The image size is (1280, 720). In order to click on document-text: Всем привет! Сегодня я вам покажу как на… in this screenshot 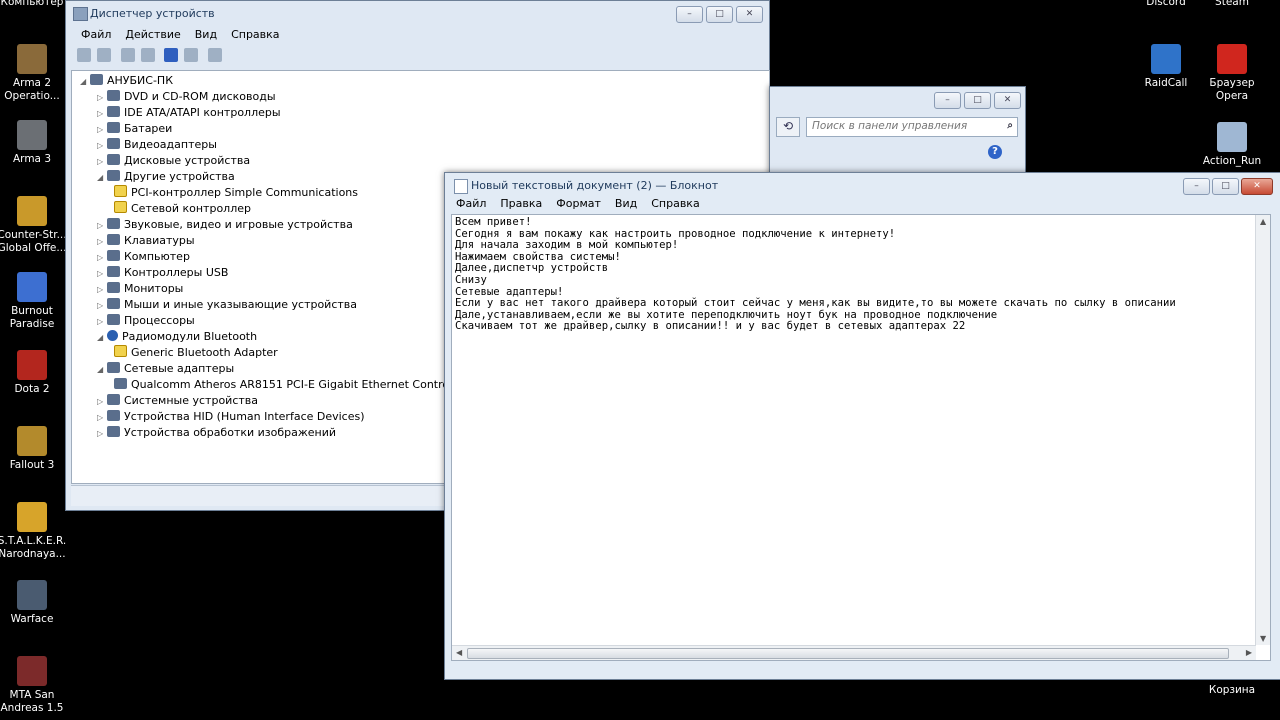, I will do `click(815, 274)`.